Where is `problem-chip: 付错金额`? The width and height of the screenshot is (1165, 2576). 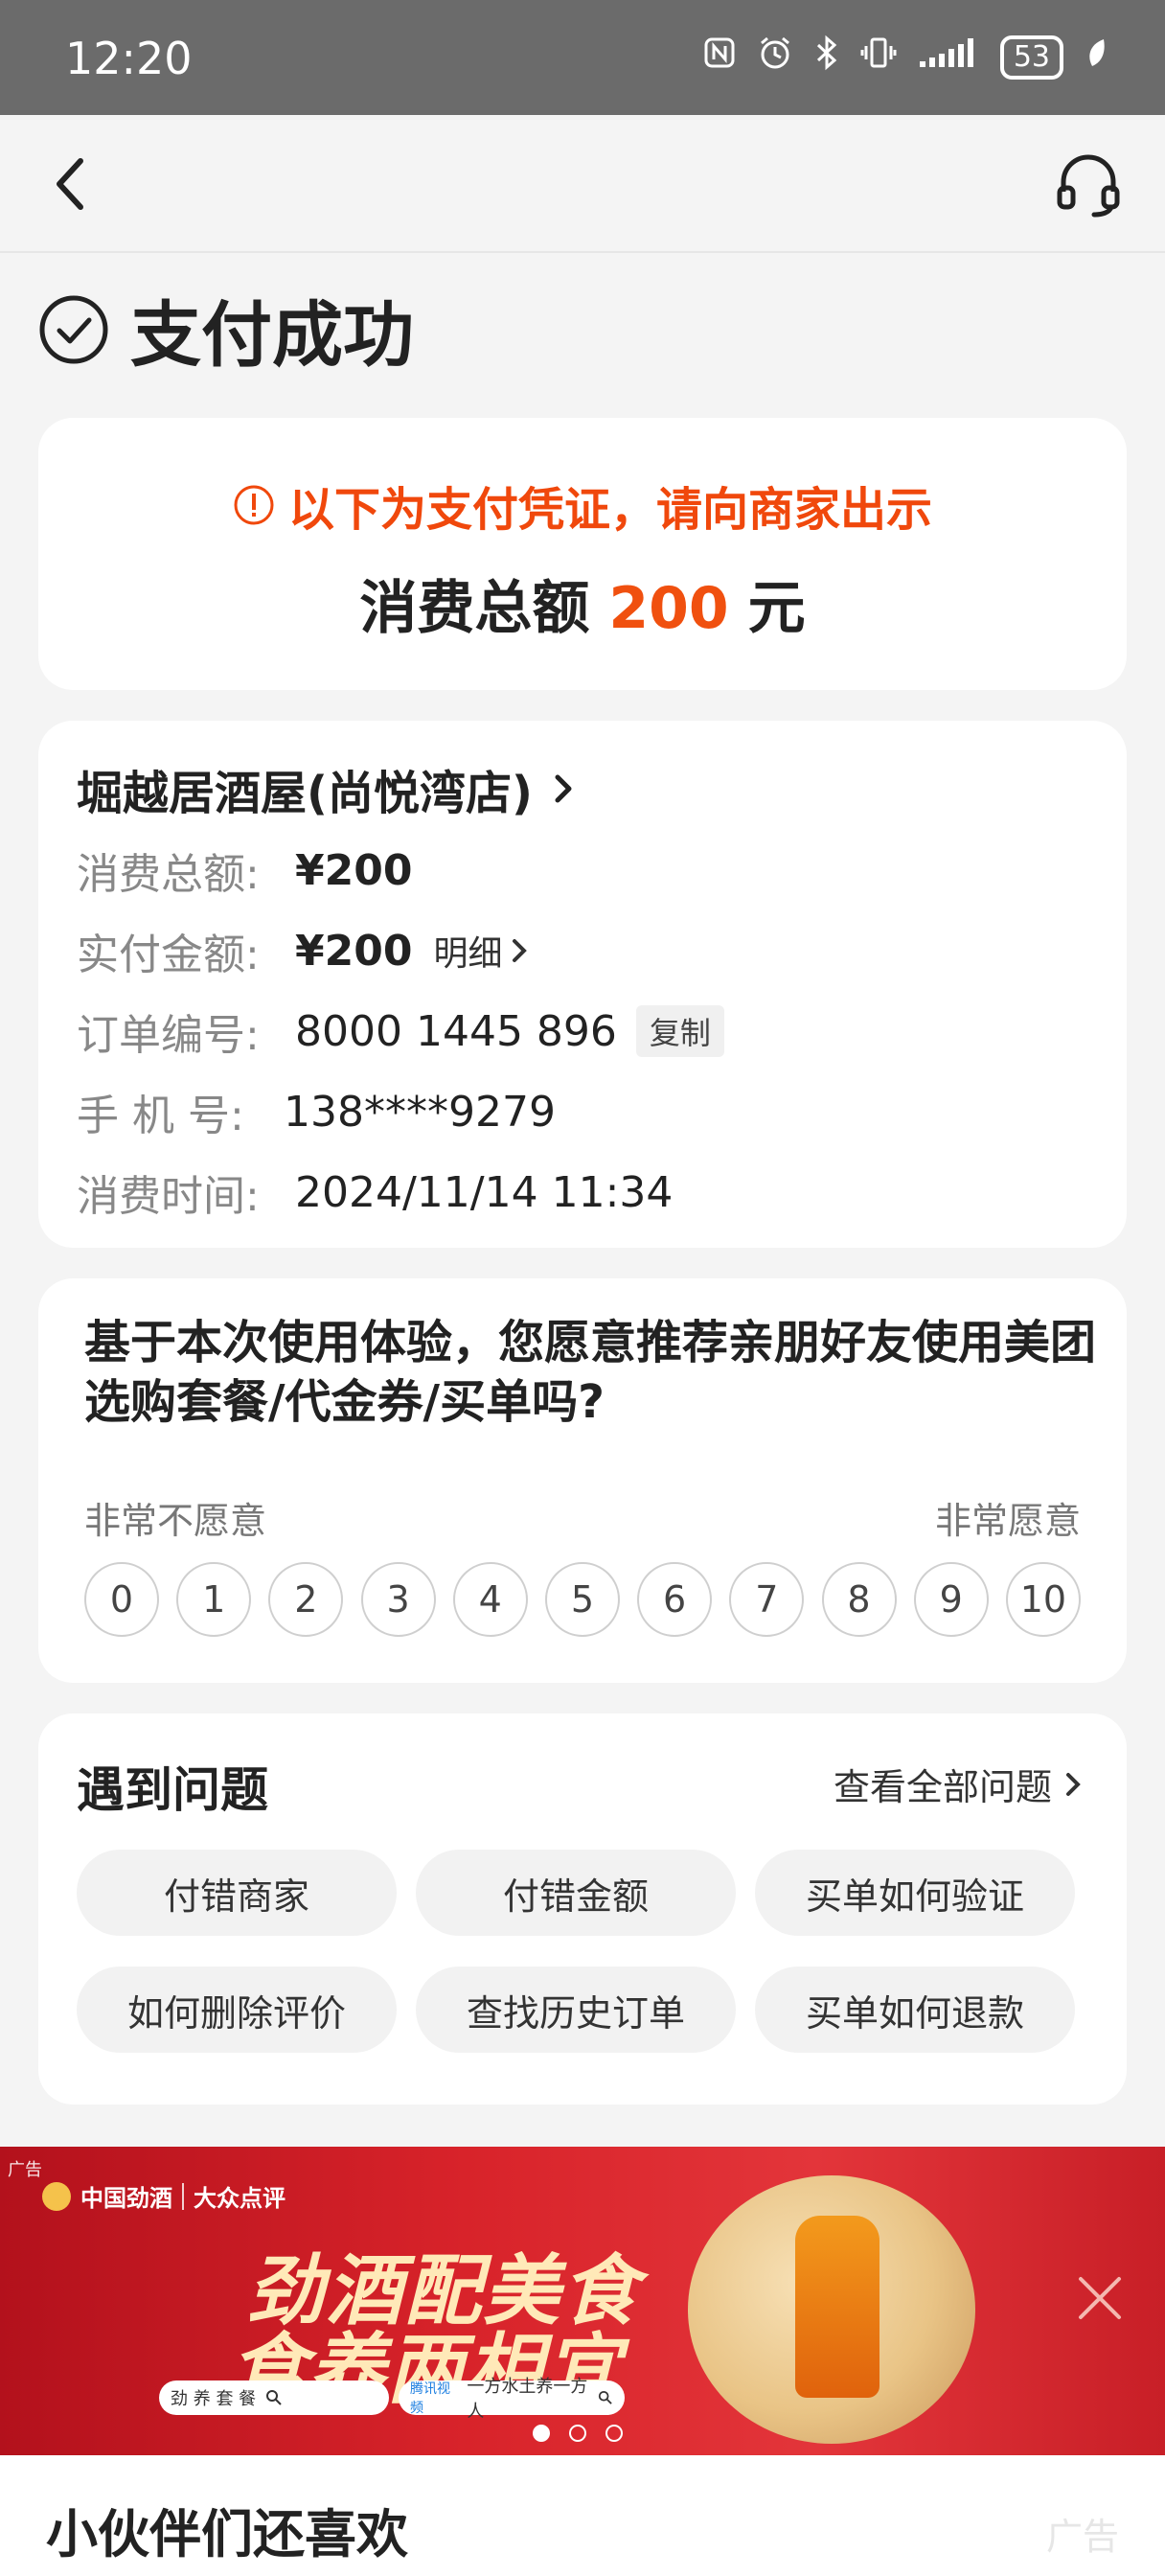
problem-chip: 付错金额 is located at coordinates (576, 1893).